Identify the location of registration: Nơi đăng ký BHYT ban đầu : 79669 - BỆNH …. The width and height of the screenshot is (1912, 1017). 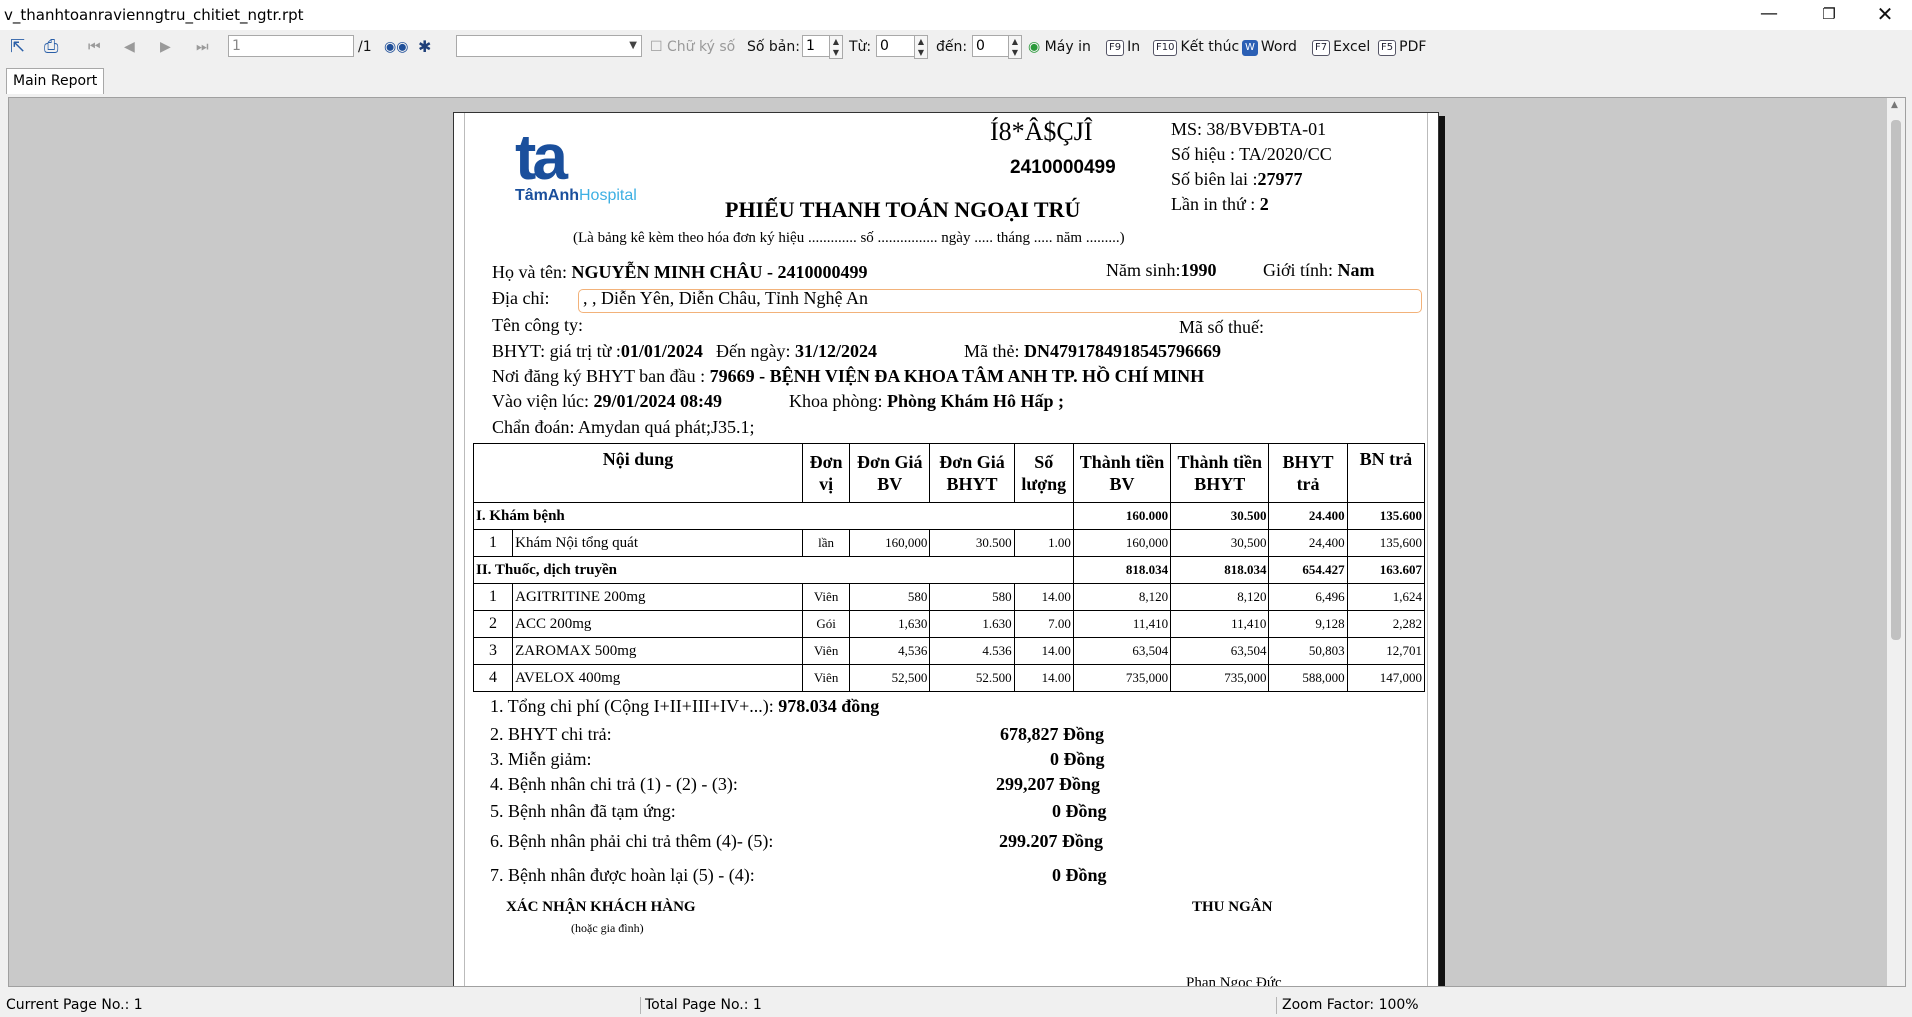
(848, 376).